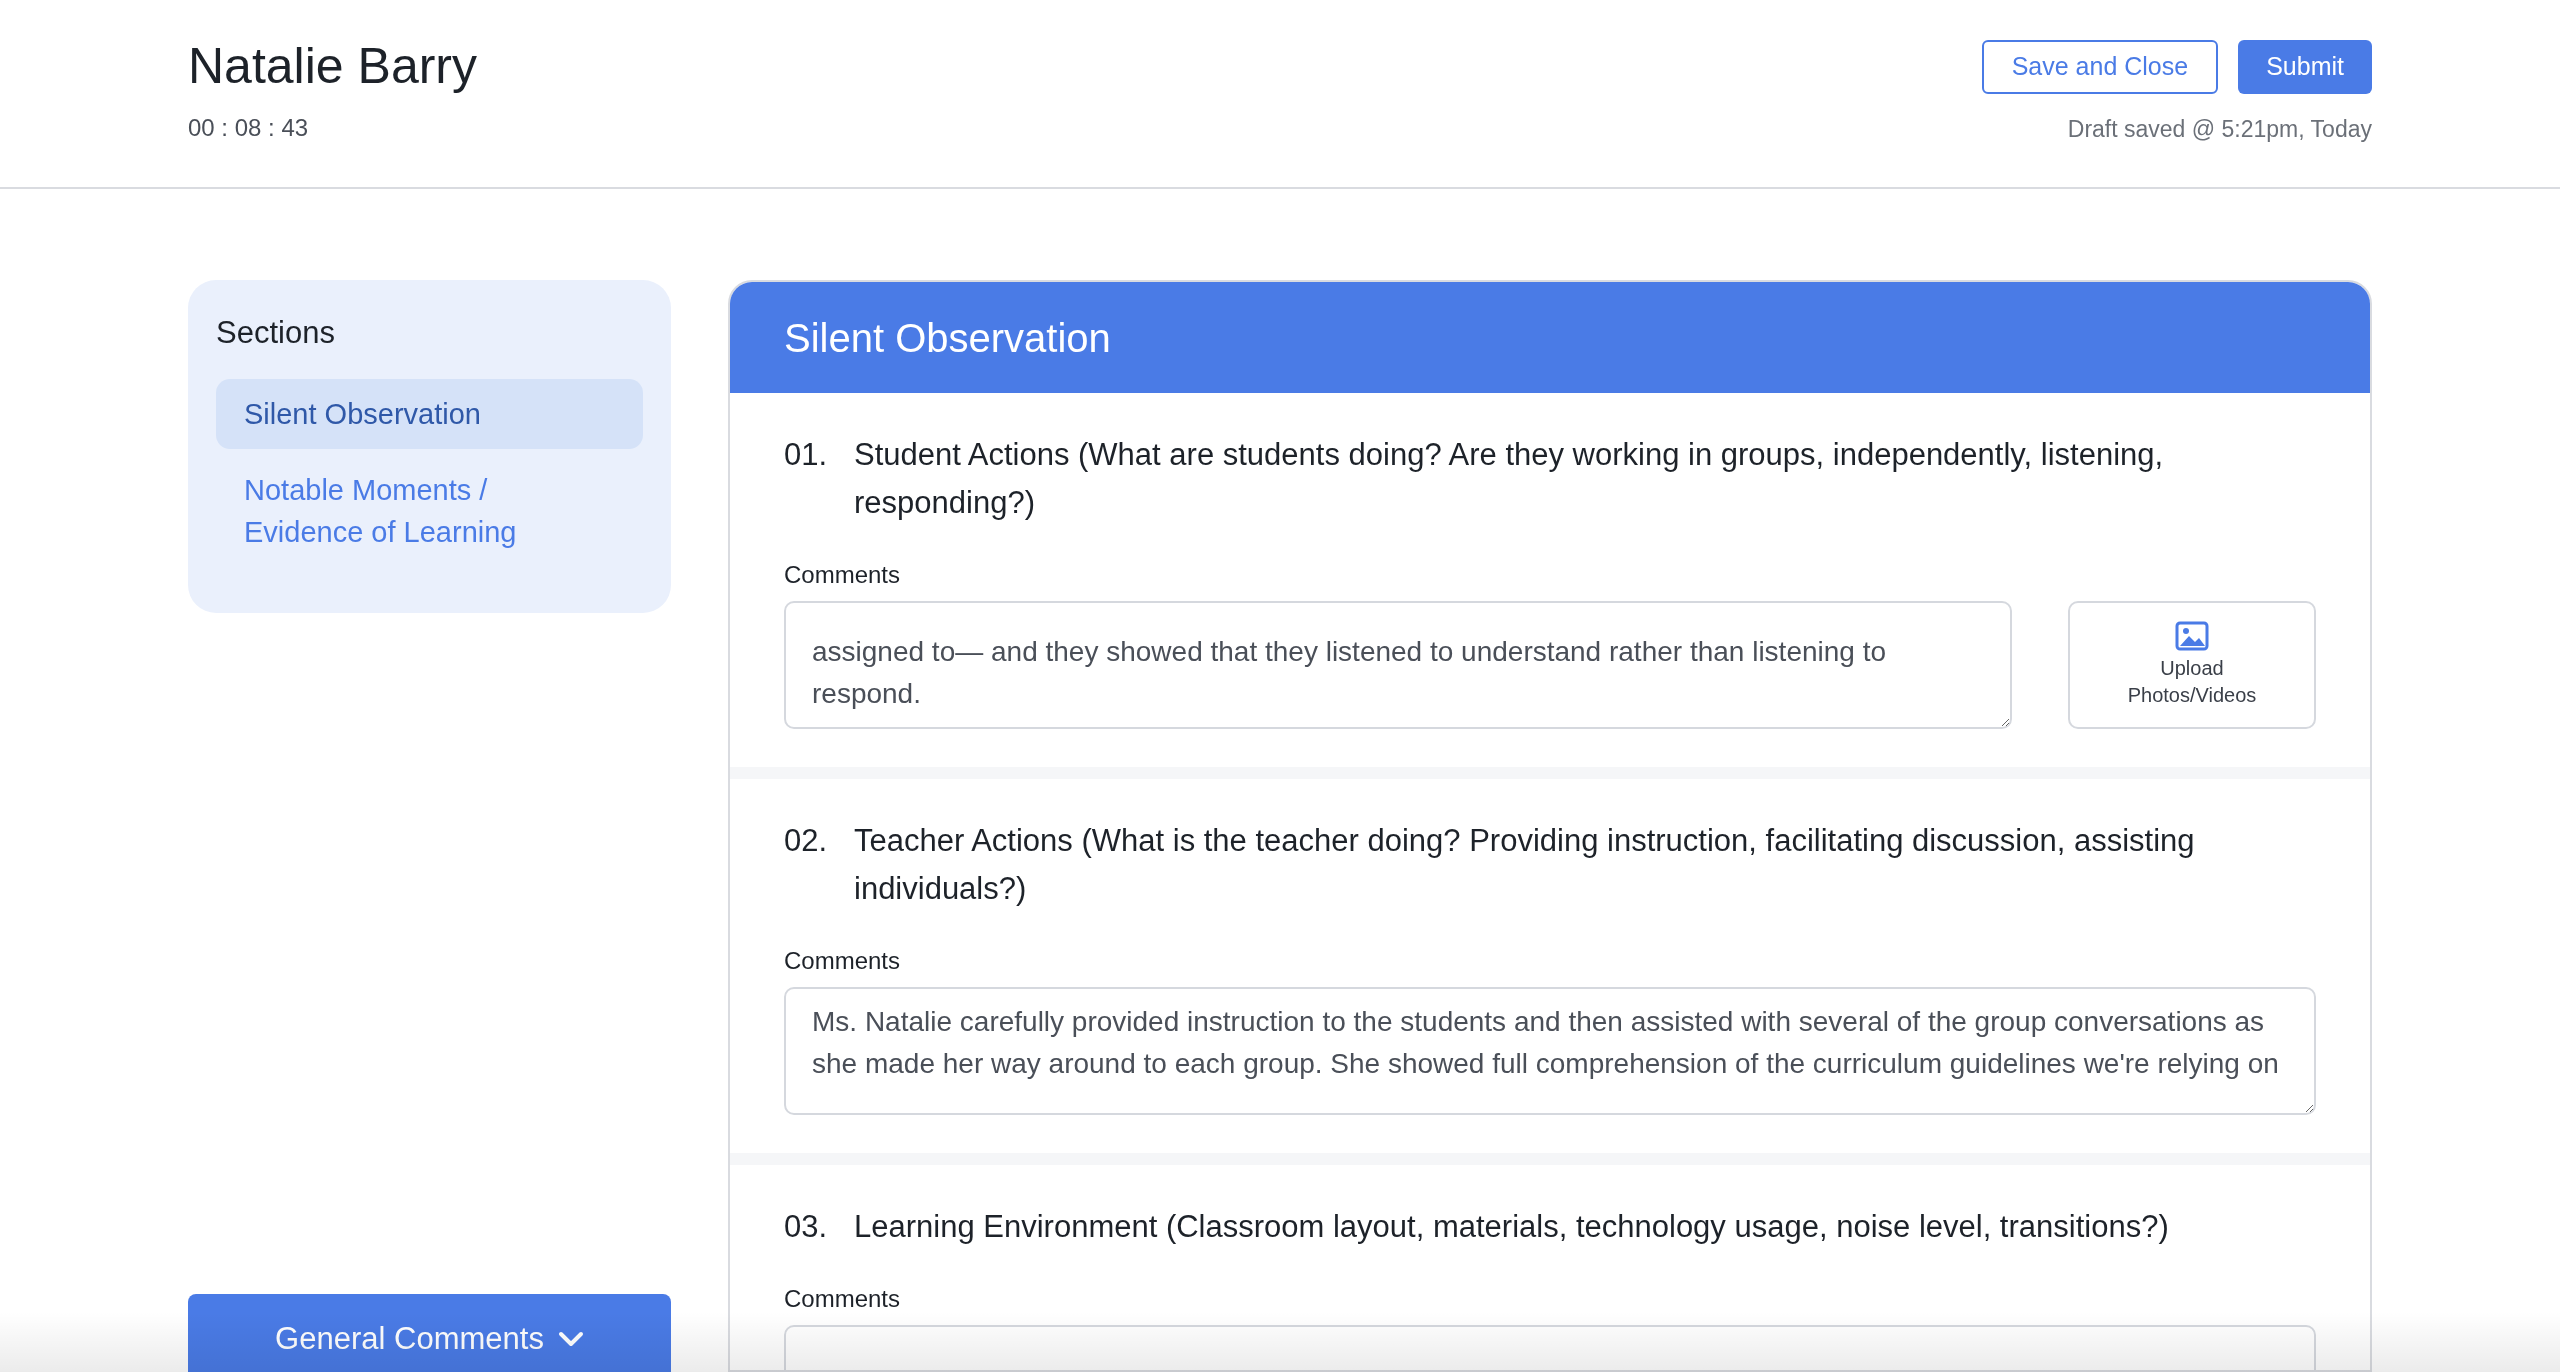 This screenshot has width=2560, height=1372. I want to click on save-button: Save and Close, so click(2100, 67).